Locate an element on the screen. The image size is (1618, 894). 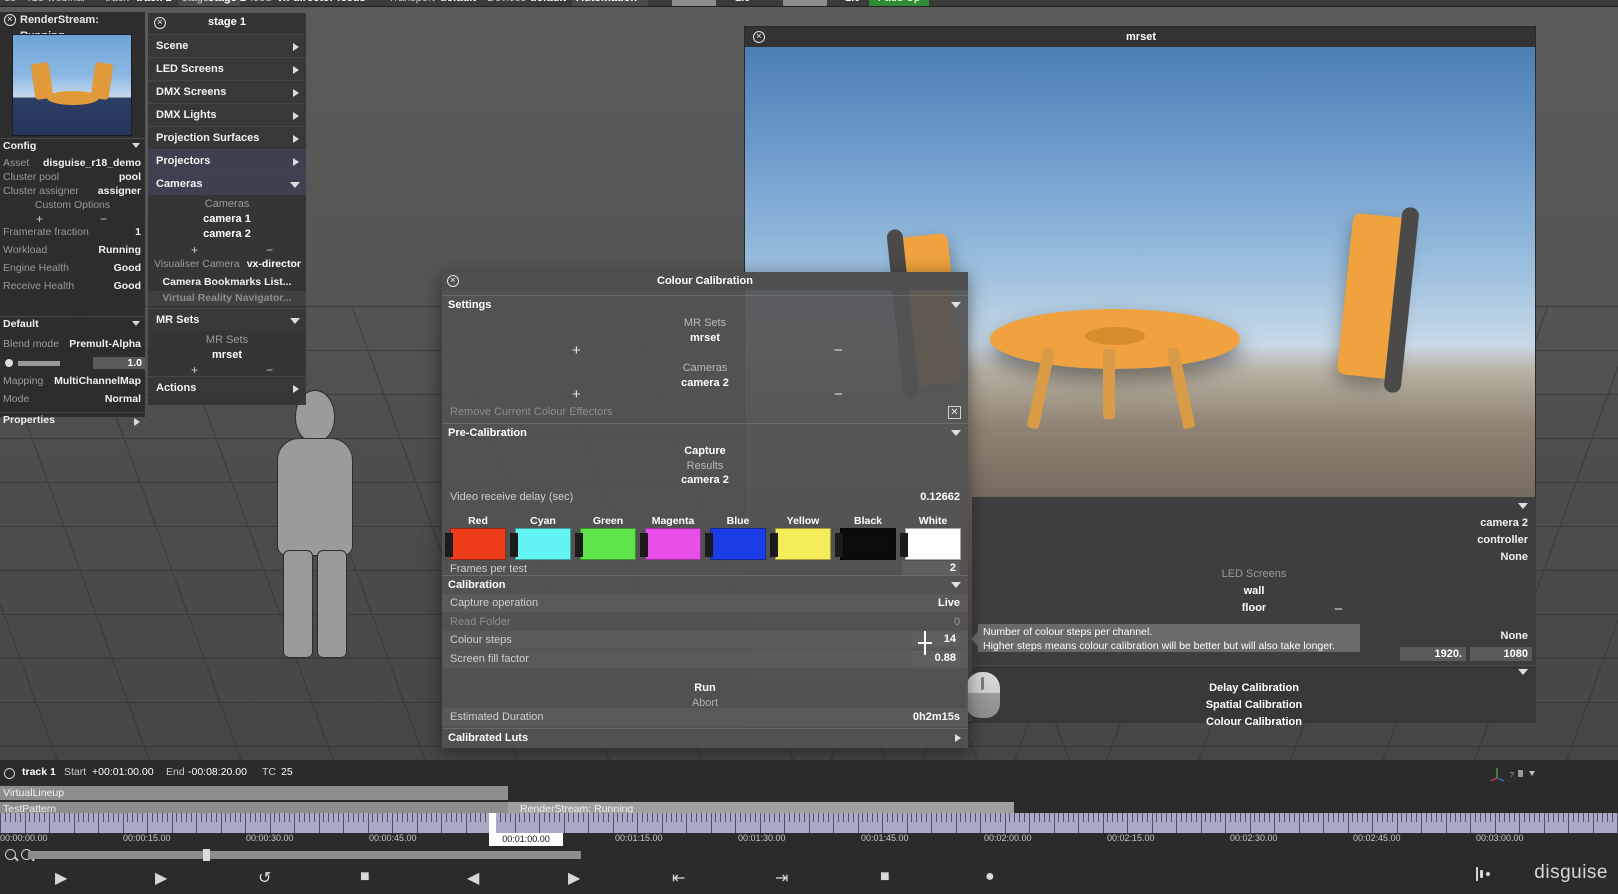
config-row-workload: Workload Running is located at coordinates (72, 250).